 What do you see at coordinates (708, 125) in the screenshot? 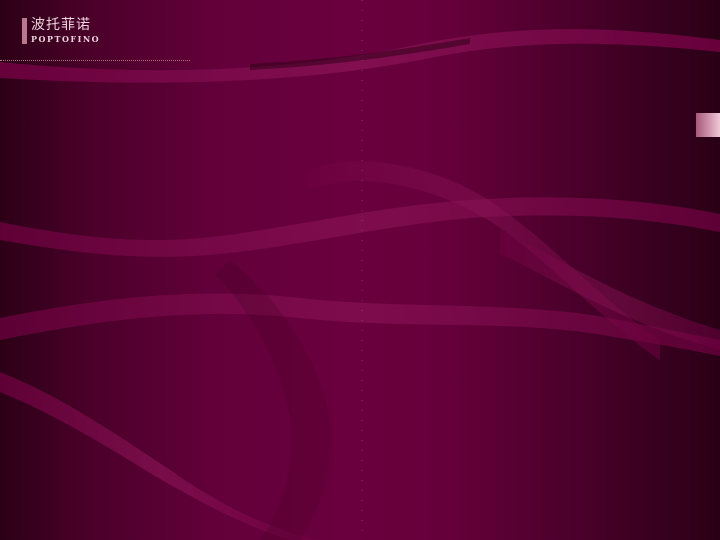
I see `side-tab` at bounding box center [708, 125].